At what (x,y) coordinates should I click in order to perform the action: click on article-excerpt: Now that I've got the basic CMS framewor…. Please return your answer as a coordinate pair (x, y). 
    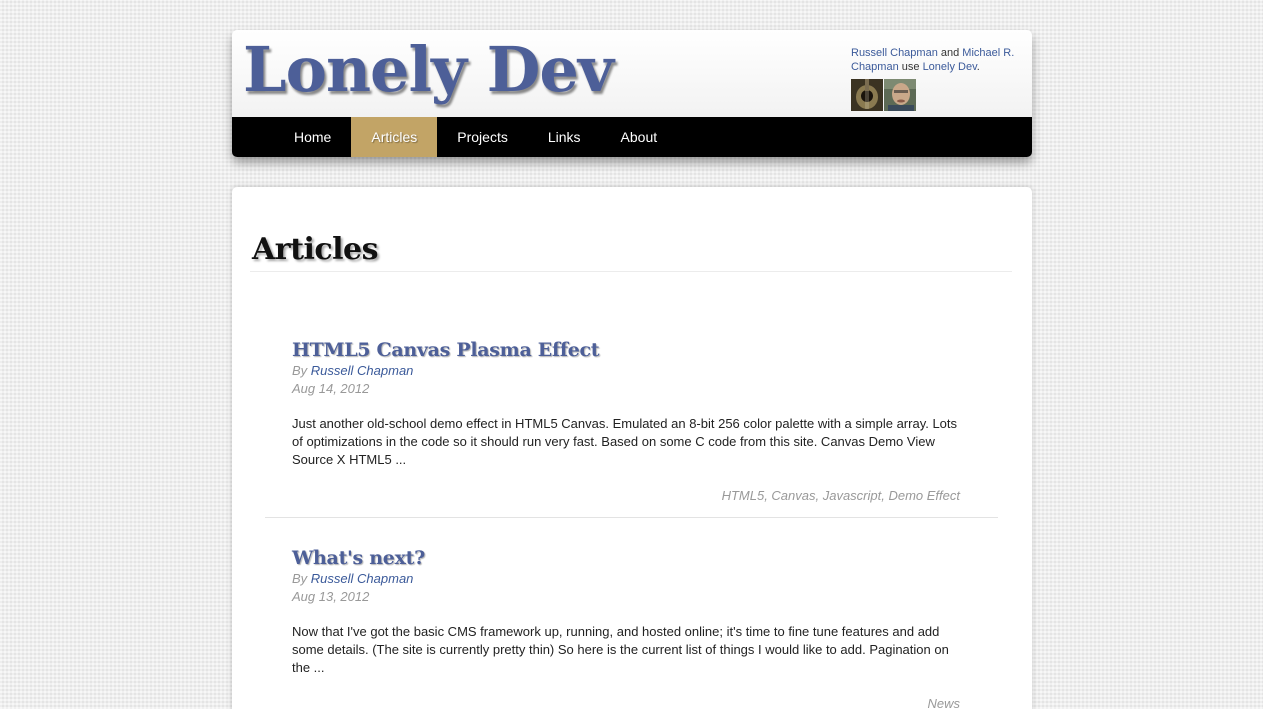
    Looking at the image, I should click on (620, 649).